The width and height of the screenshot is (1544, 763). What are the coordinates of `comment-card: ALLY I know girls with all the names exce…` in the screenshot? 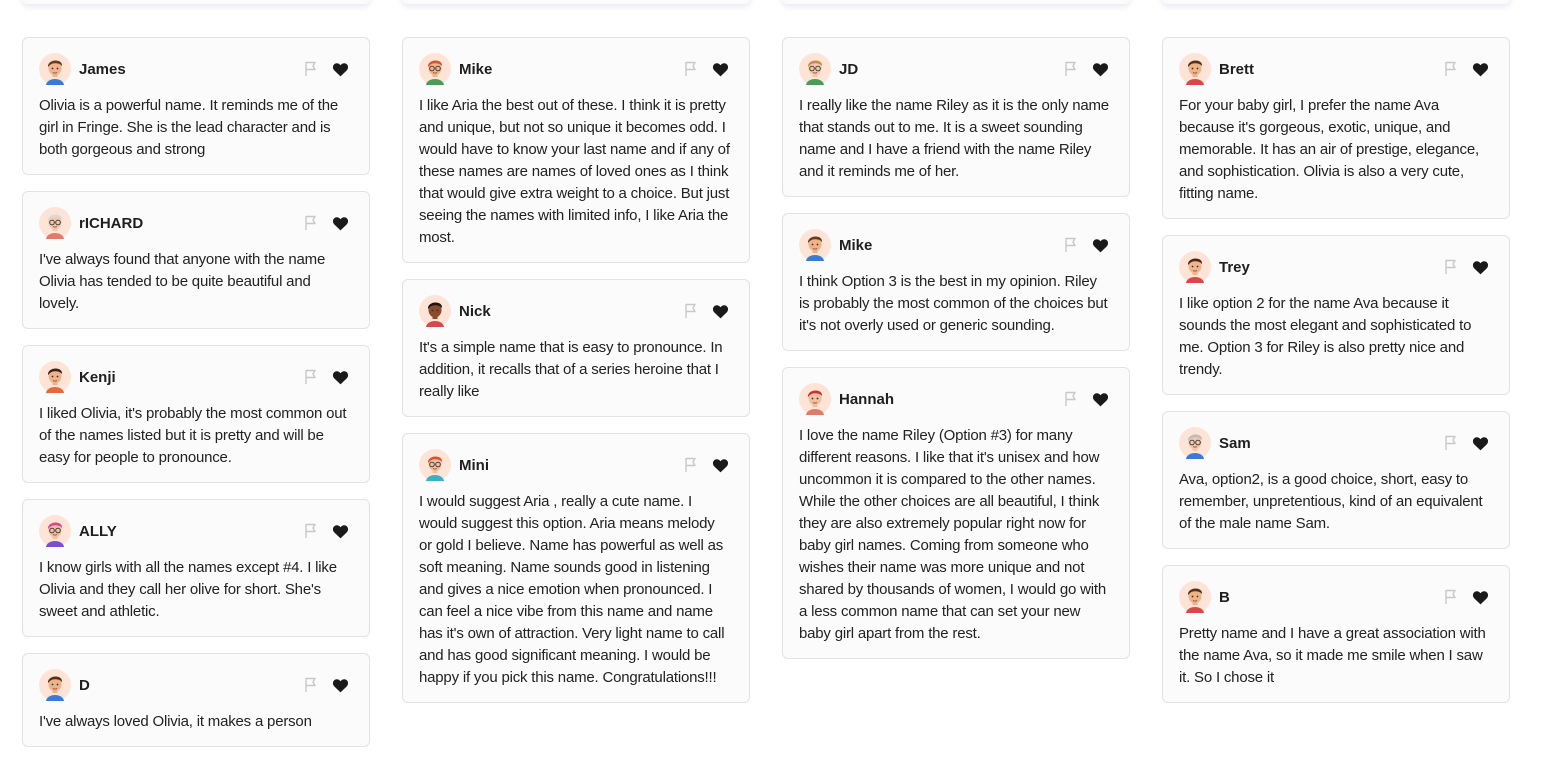 It's located at (196, 568).